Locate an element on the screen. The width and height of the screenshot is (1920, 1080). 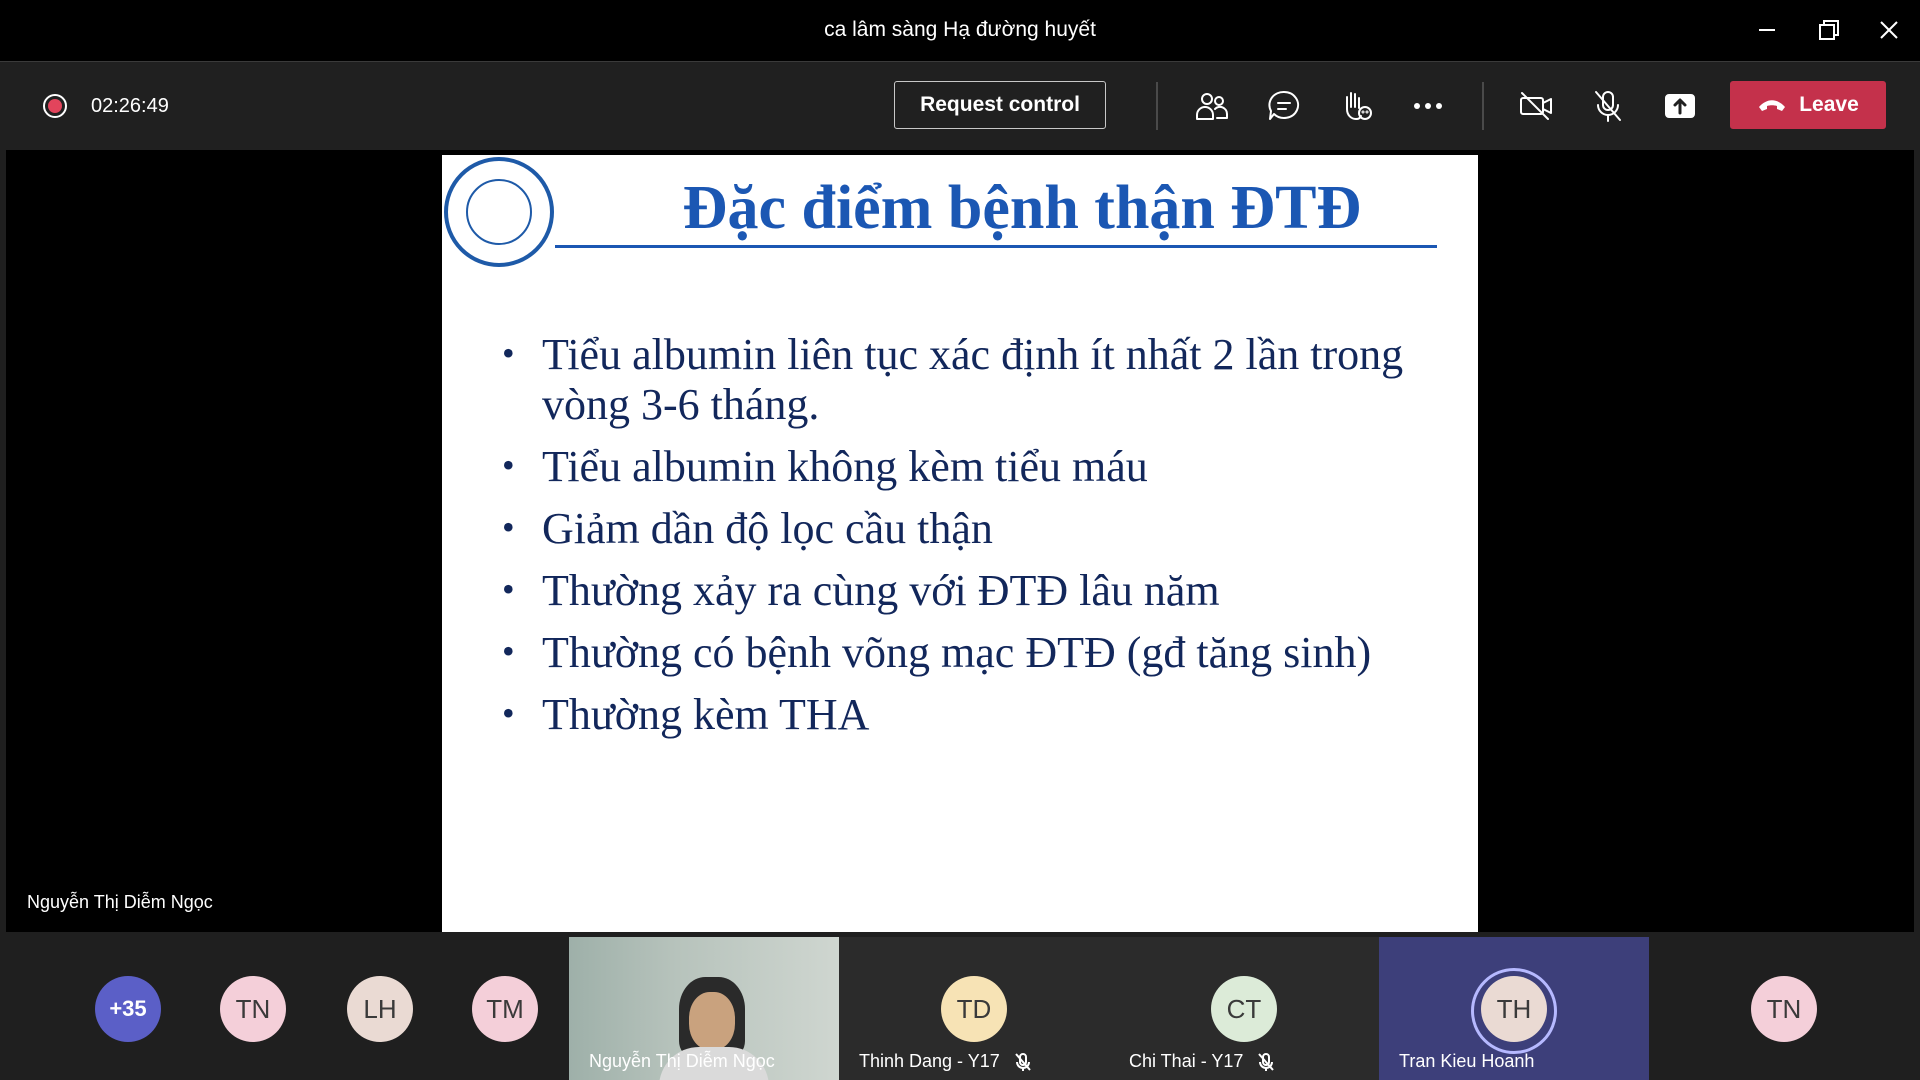
title-bar: ca lâm sàng Hạ đường huyết is located at coordinates (960, 31).